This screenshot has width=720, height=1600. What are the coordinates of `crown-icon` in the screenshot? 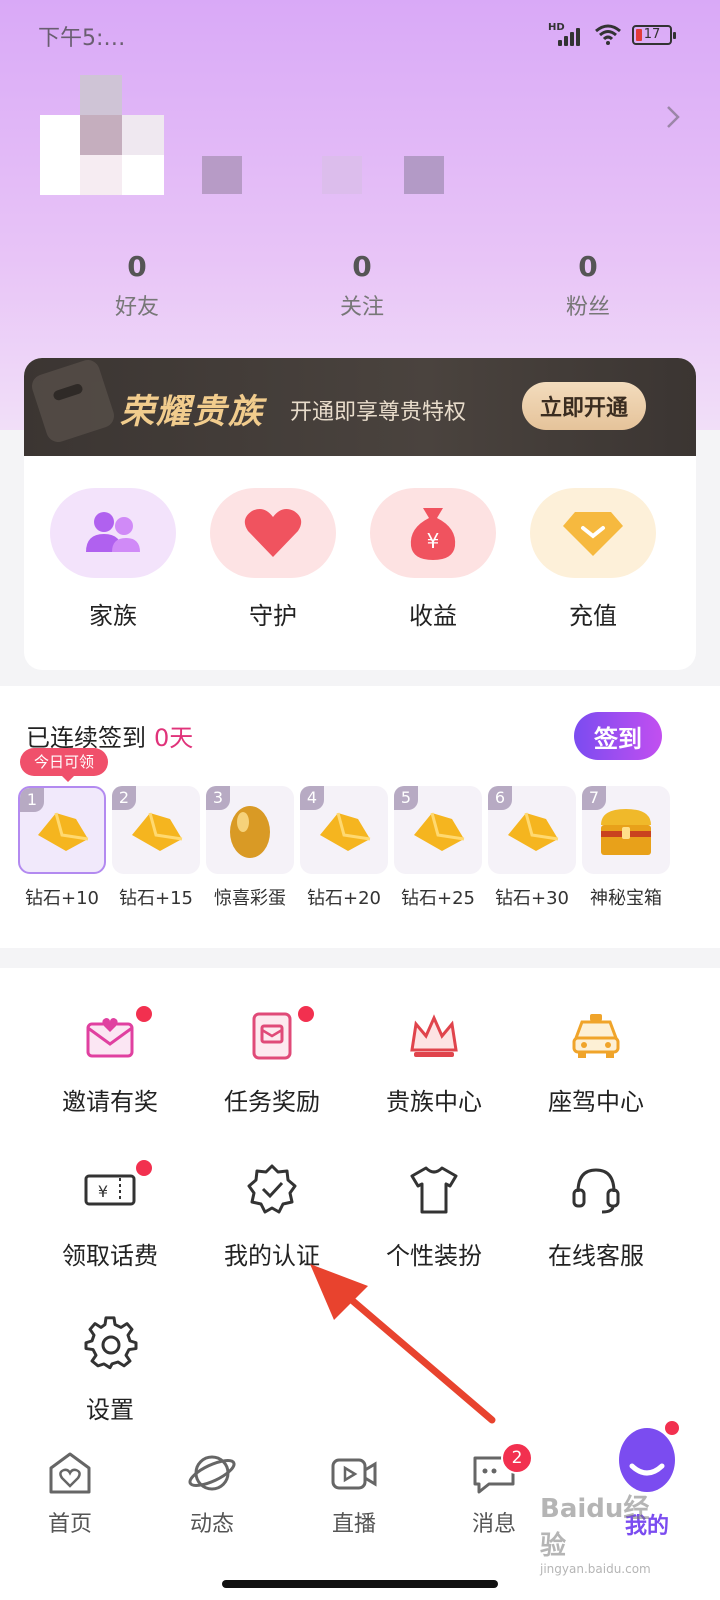 It's located at (434, 1036).